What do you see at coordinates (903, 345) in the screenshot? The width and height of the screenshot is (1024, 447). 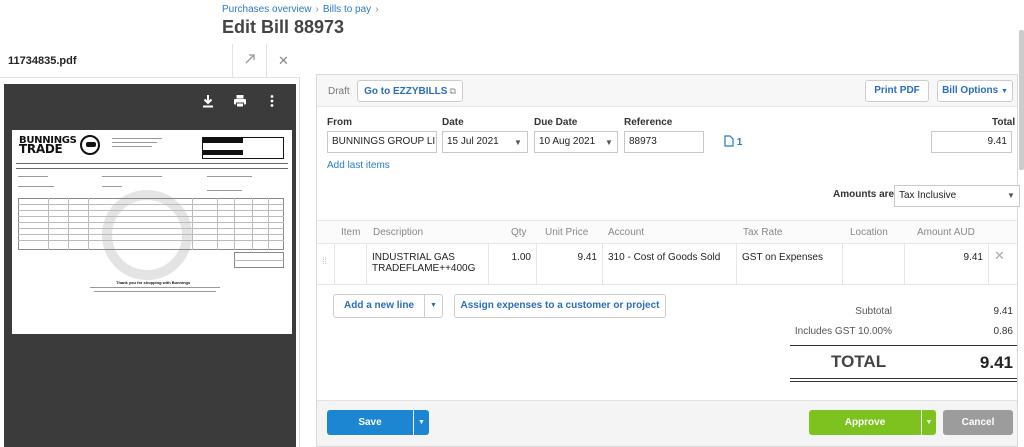 I see `total-top-rule` at bounding box center [903, 345].